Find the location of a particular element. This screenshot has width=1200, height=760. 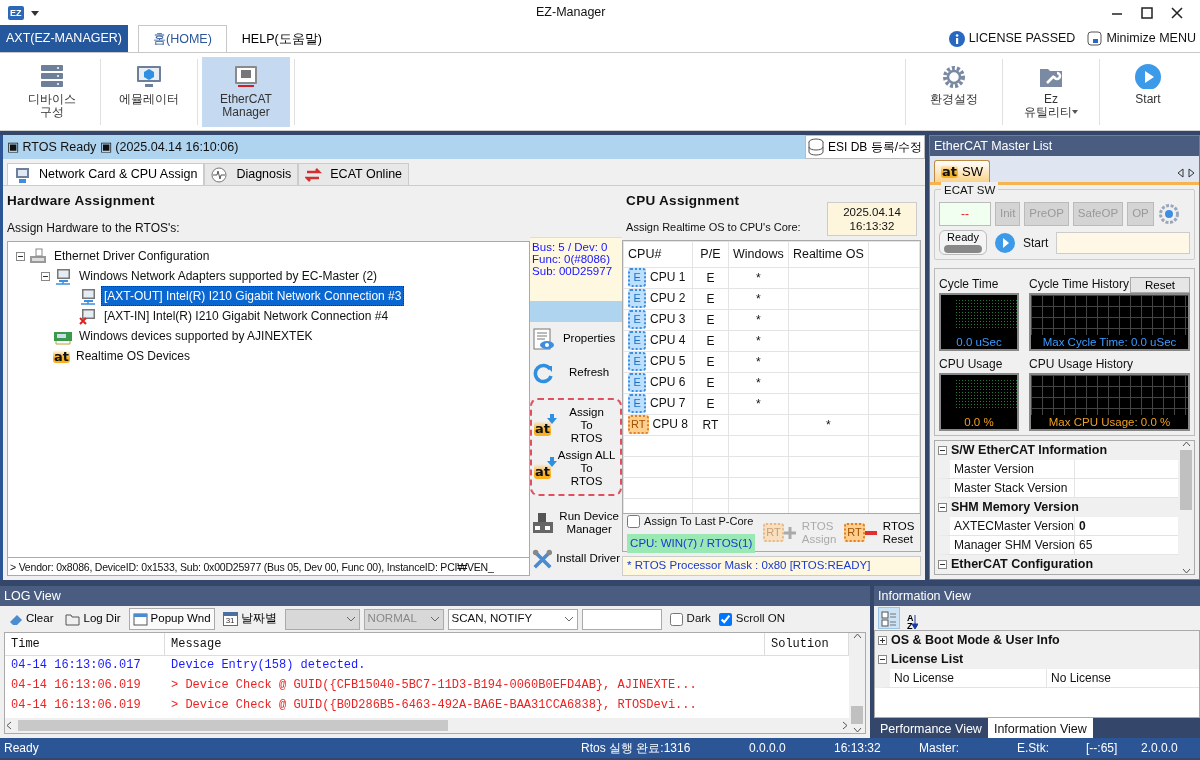

scroll-right-icon is located at coordinates (1191, 173).